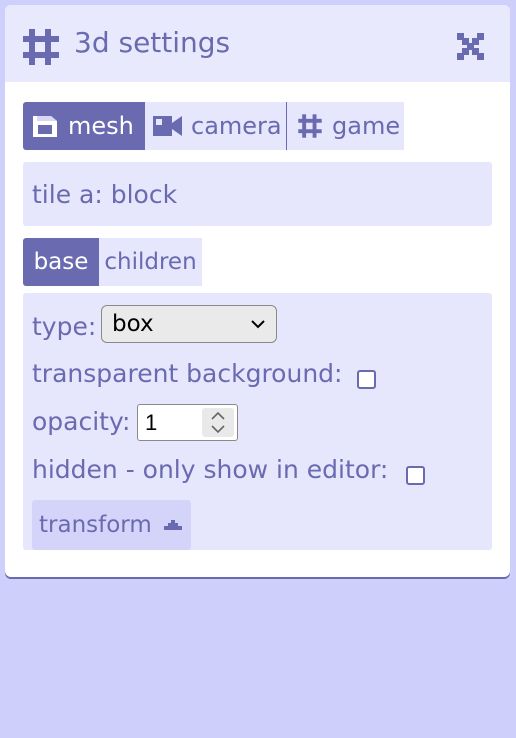 This screenshot has width=516, height=738. I want to click on transparent-background-label: transparent background:, so click(187, 373).